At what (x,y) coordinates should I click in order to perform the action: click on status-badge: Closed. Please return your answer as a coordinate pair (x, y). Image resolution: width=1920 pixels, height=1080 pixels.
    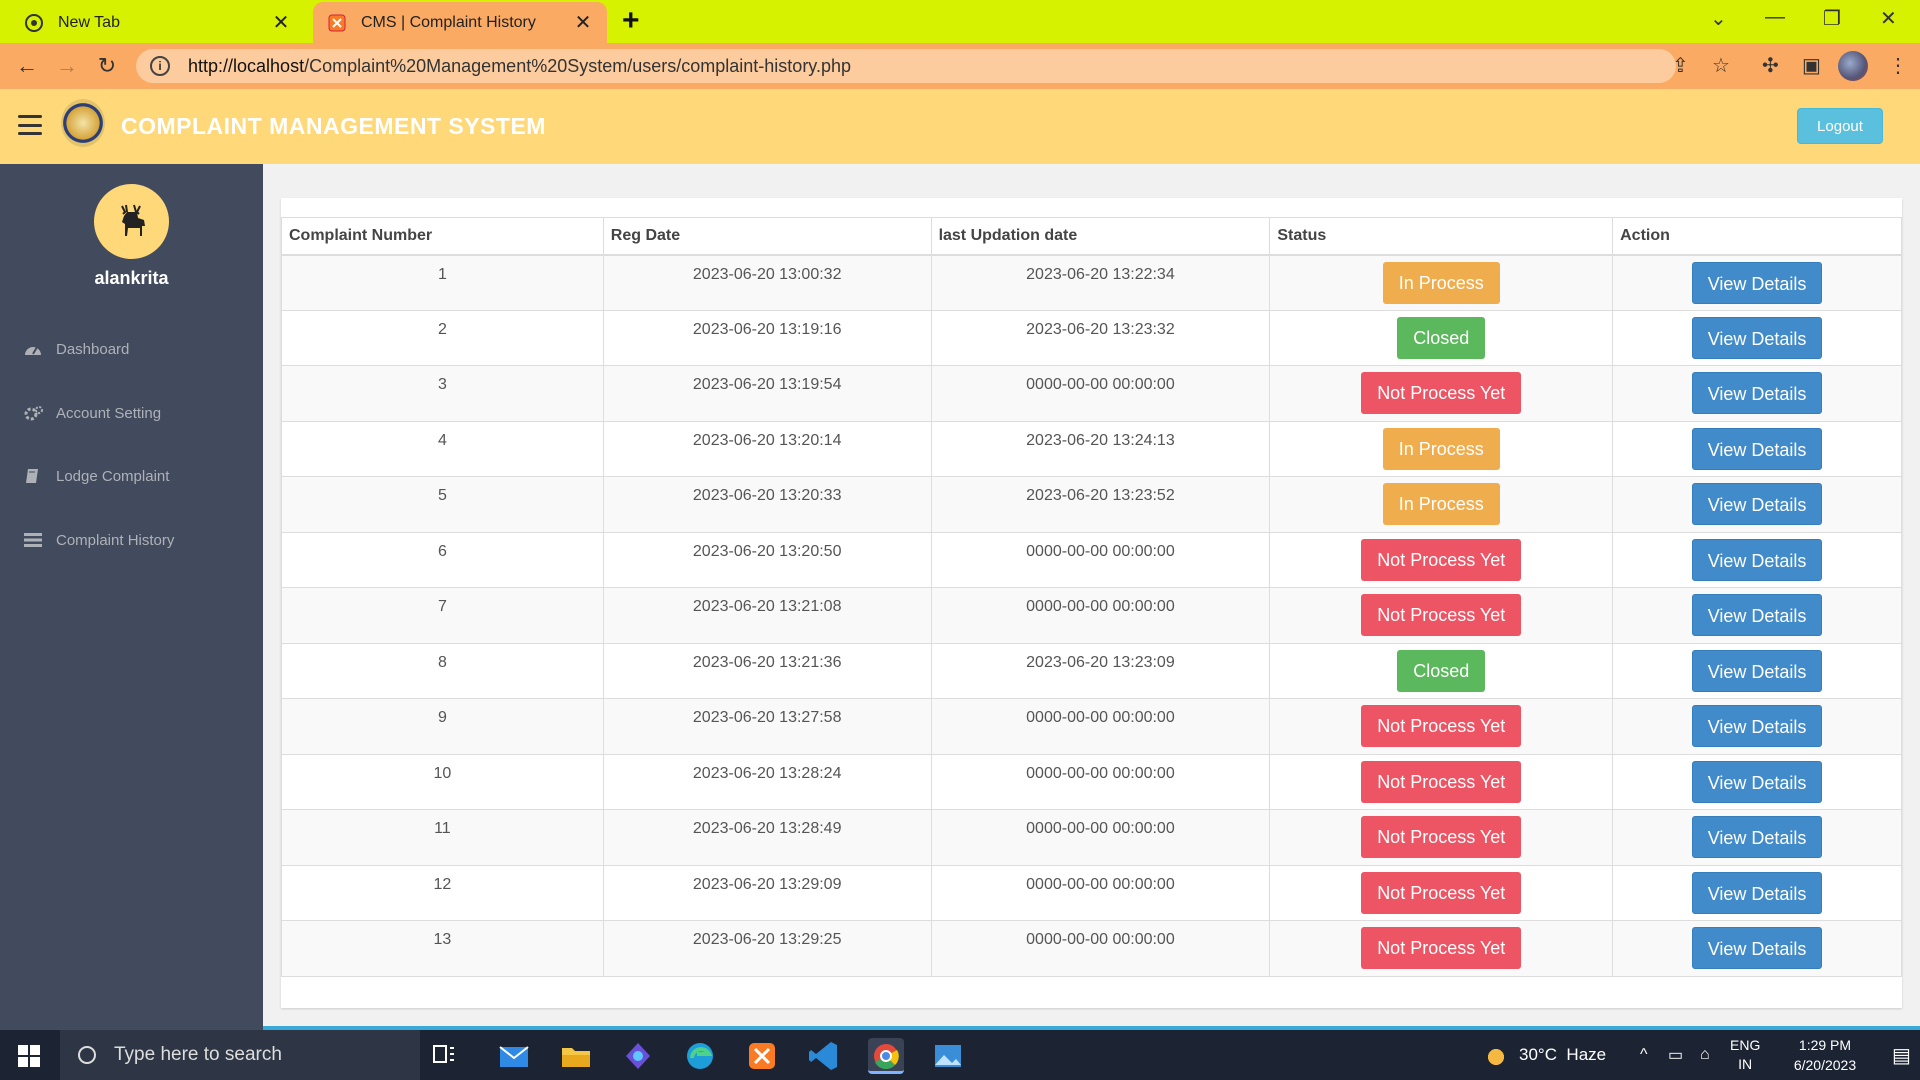
    Looking at the image, I should click on (1441, 670).